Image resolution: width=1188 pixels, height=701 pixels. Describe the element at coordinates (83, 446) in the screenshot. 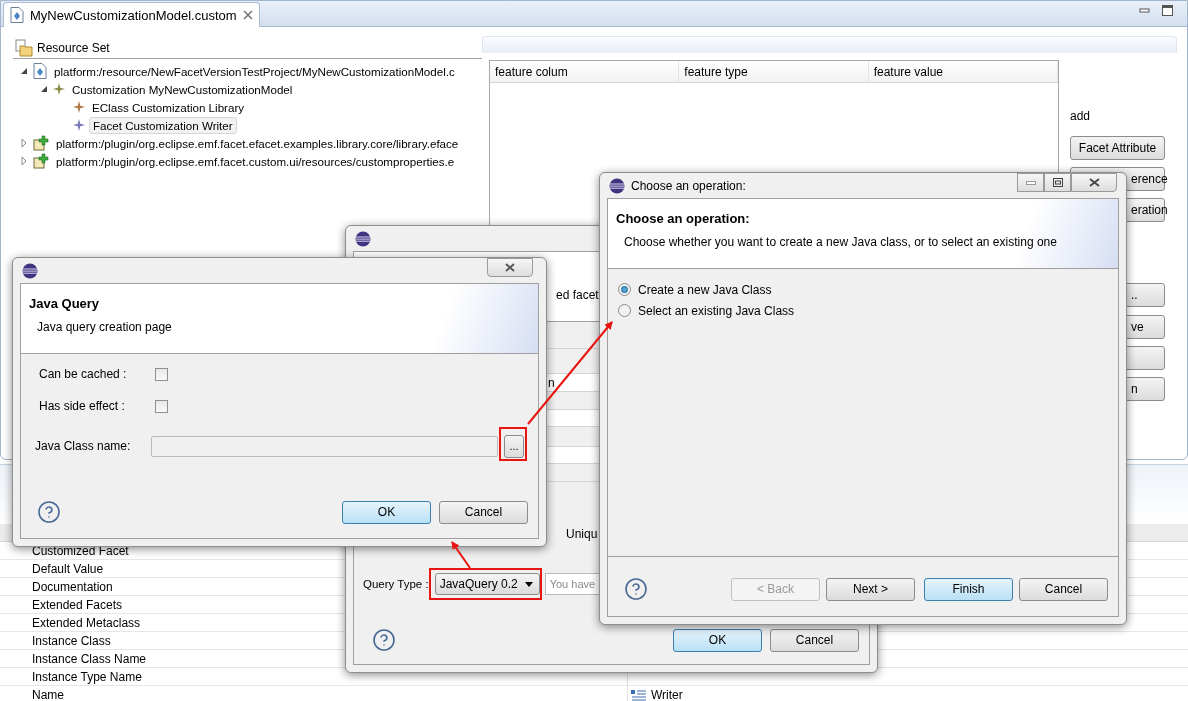

I see `class-name-label: Java Class name:` at that location.